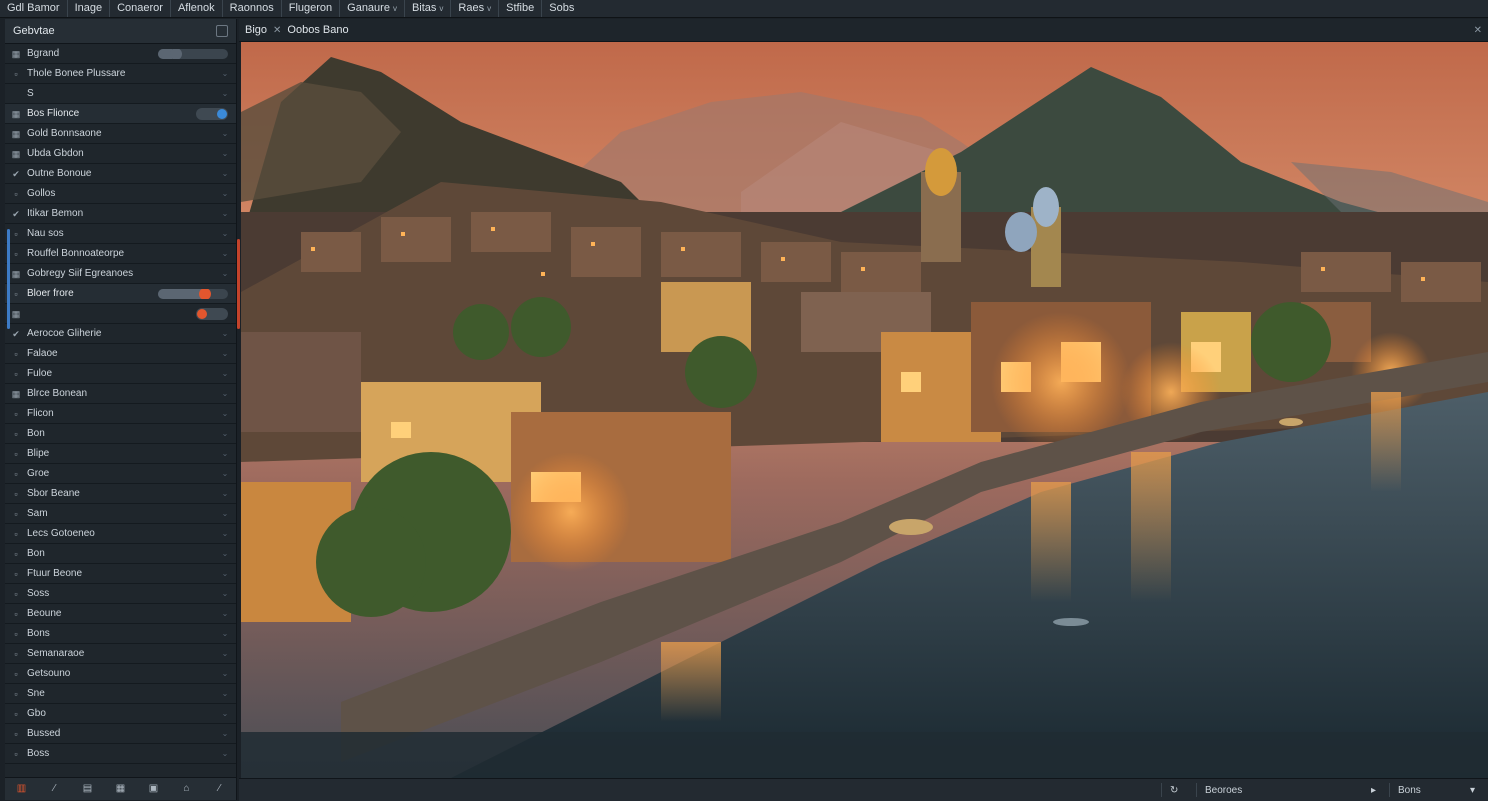  What do you see at coordinates (120, 174) in the screenshot?
I see `panel-row: ✔ Outne Bonoue ⌄` at bounding box center [120, 174].